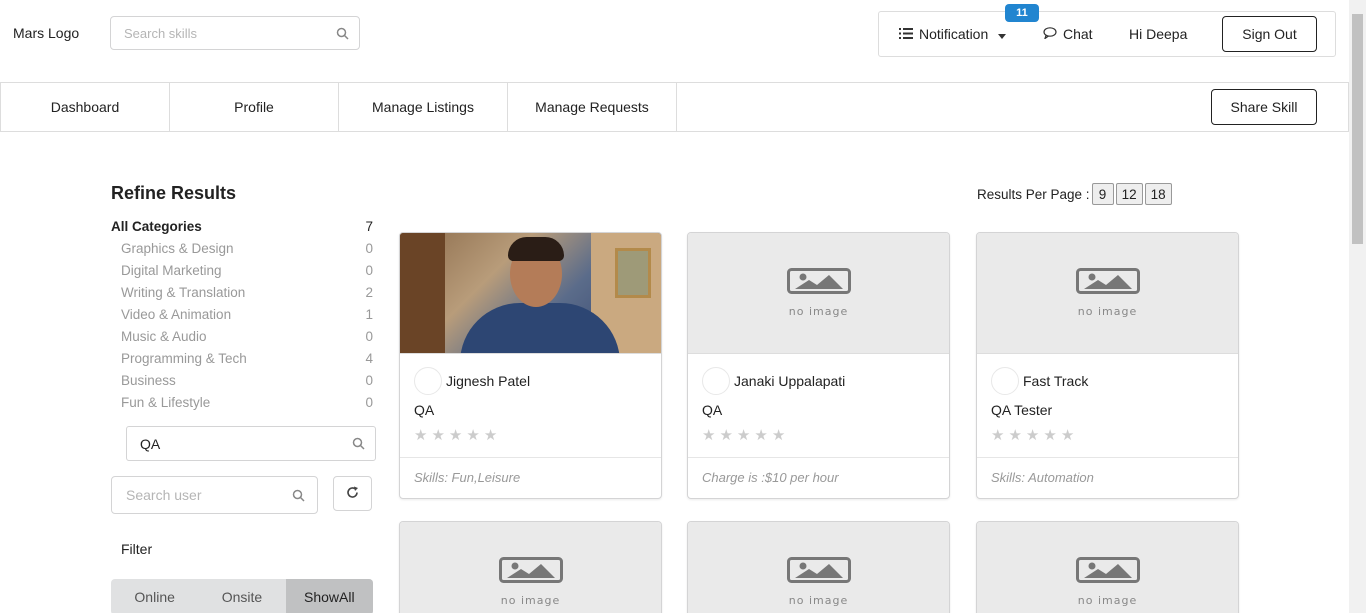  I want to click on category-item-programming-tech: Programming & Tech 4, so click(242, 360).